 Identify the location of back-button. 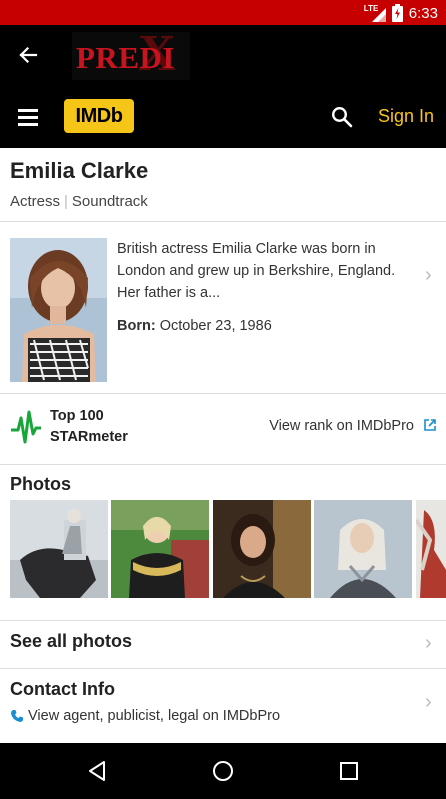
(28, 55).